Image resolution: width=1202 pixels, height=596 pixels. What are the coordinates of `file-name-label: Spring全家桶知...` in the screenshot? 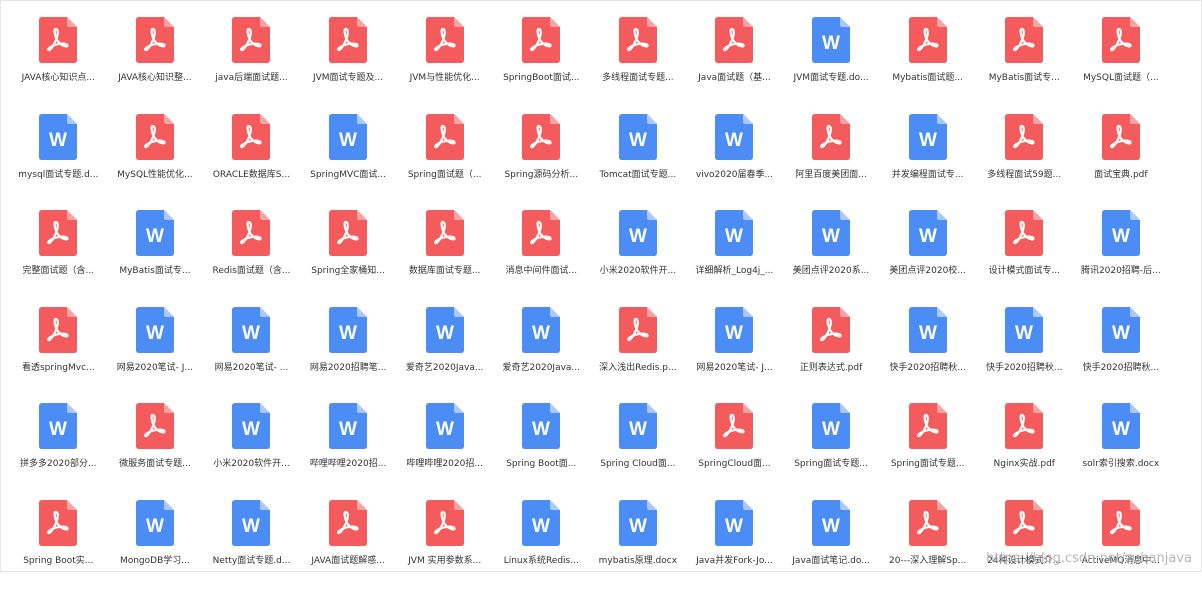 It's located at (348, 271).